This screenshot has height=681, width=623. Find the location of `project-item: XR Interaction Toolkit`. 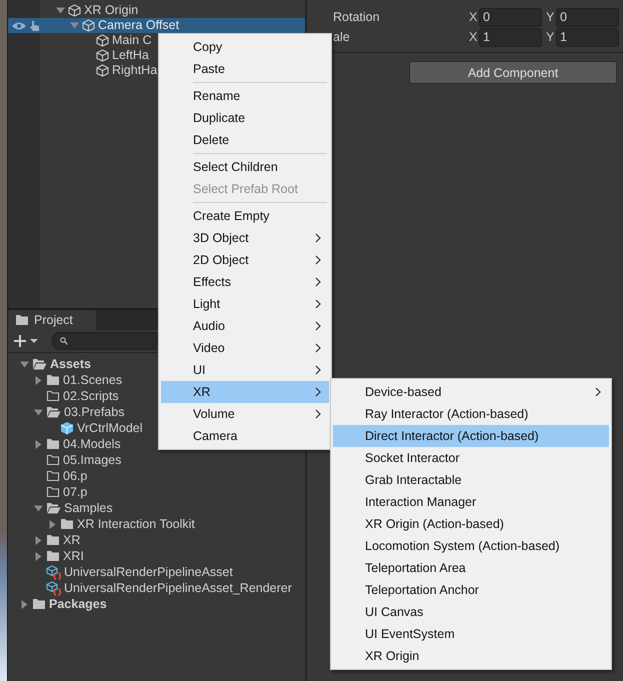

project-item: XR Interaction Toolkit is located at coordinates (156, 524).